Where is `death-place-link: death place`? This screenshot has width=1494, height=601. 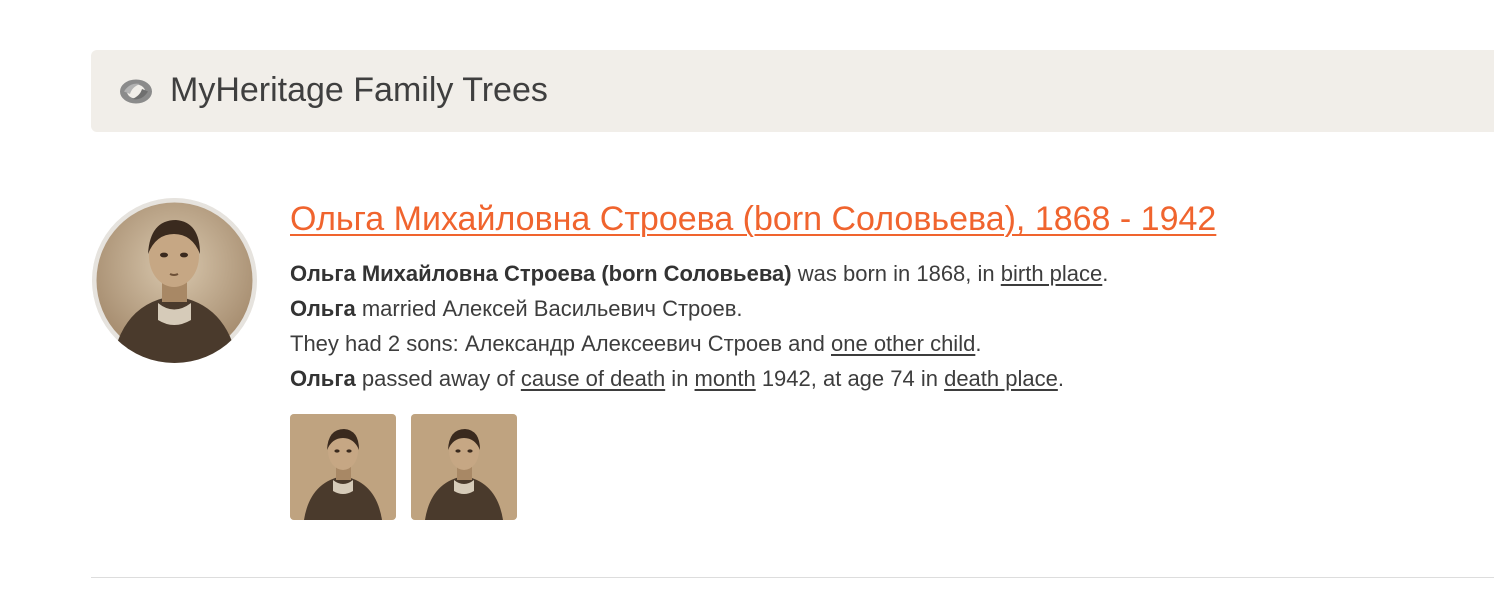 death-place-link: death place is located at coordinates (1001, 378).